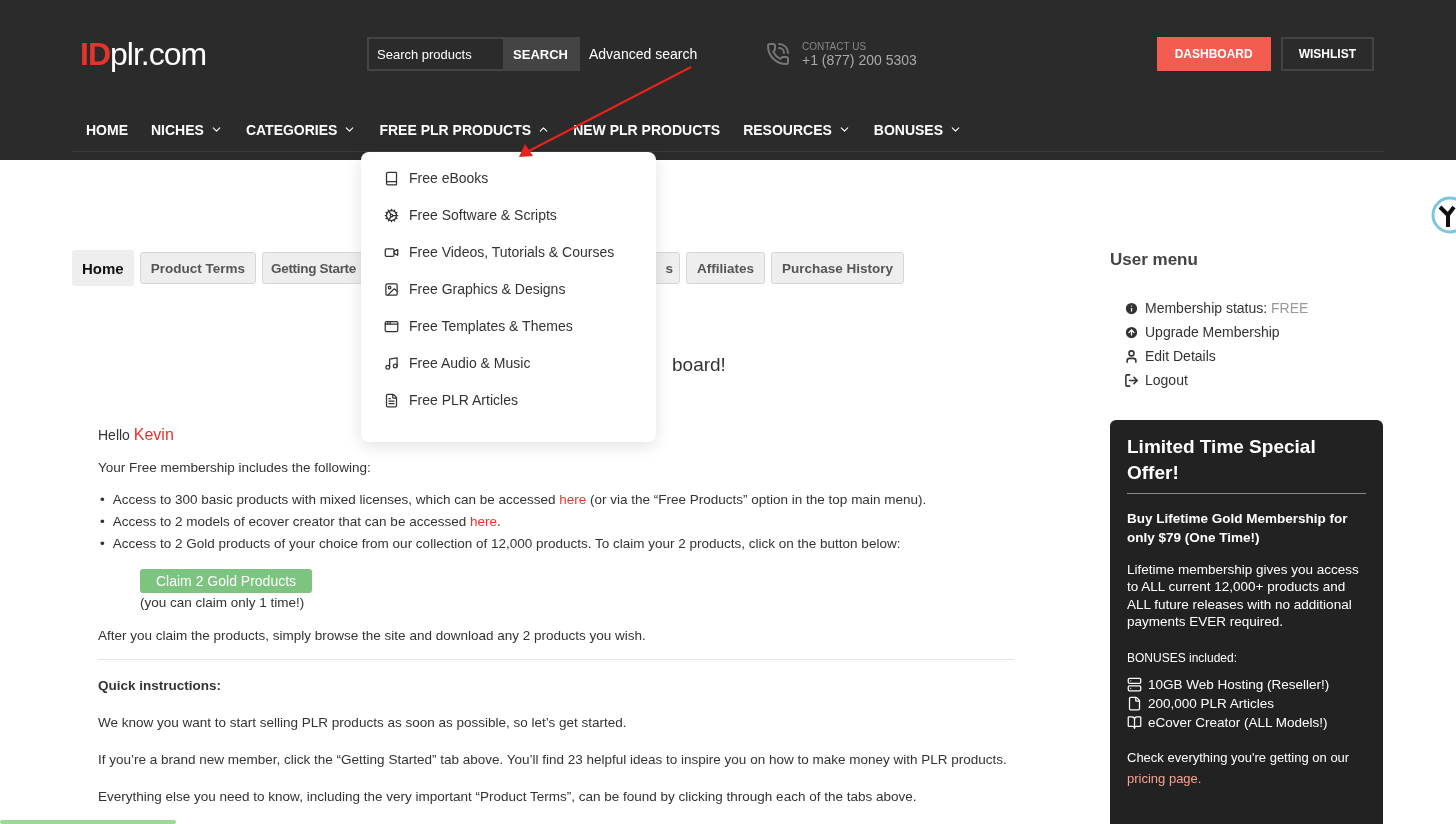 The width and height of the screenshot is (1456, 824). I want to click on offer-text: Lifetime membership gives you access to ALL current 12,000+ products and ALL future releases with no additional payments EVER required., so click(1243, 595).